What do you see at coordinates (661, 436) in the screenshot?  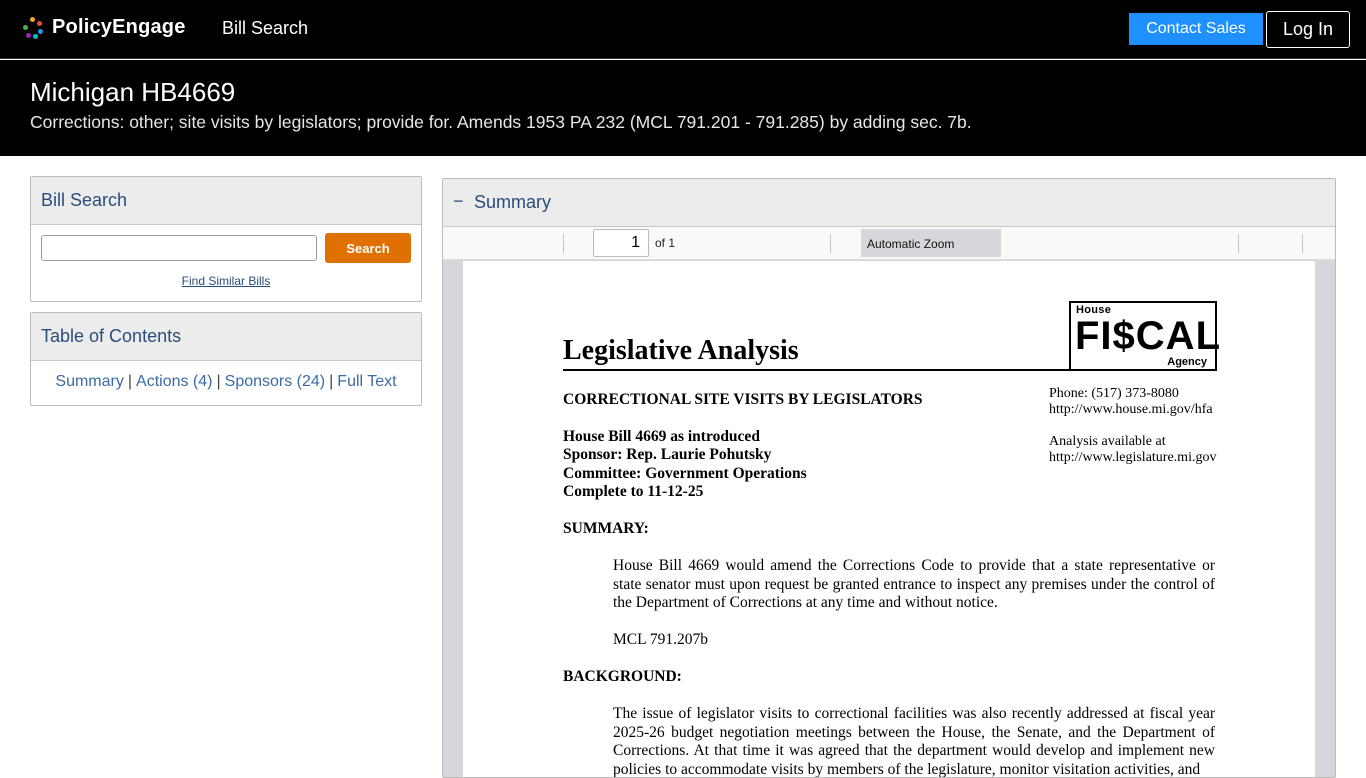 I see `bill-line: House Bill 4669 as introduced` at bounding box center [661, 436].